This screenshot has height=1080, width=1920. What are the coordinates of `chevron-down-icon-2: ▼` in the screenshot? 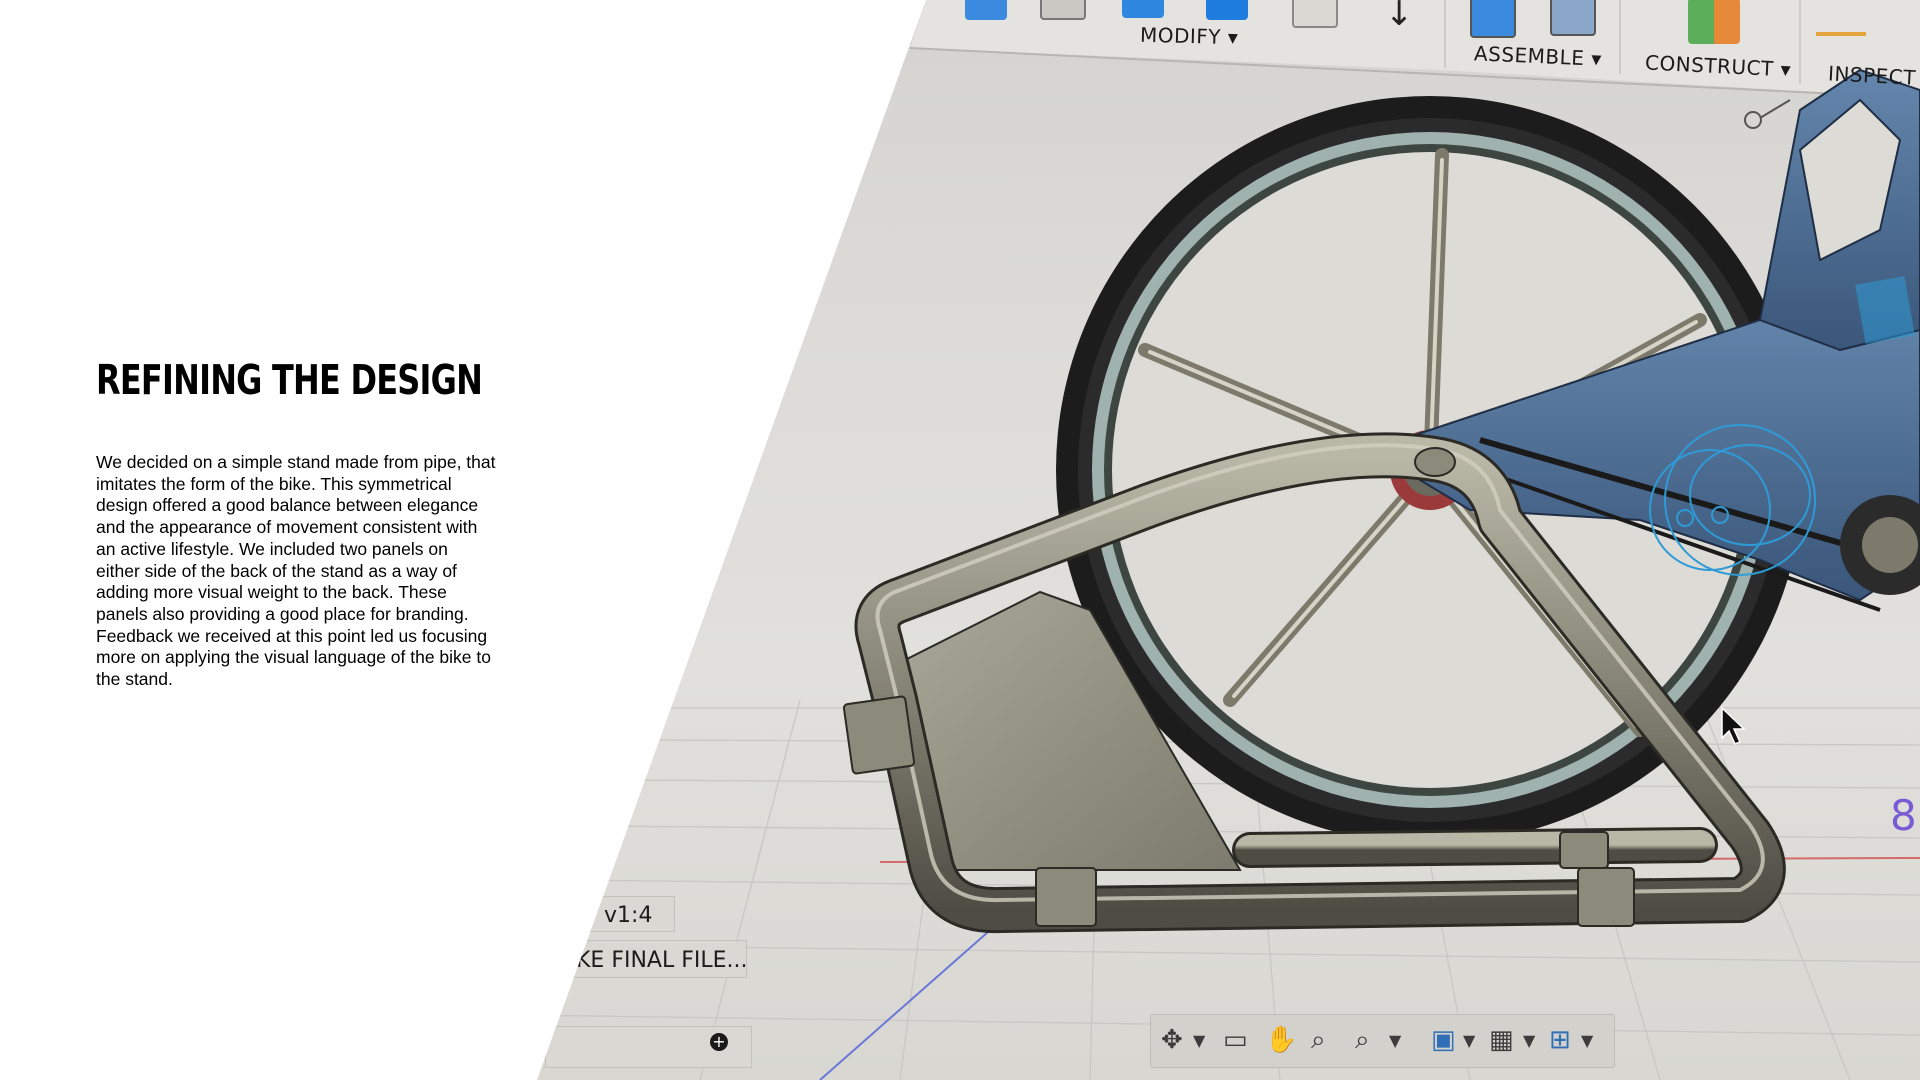 It's located at (1395, 1040).